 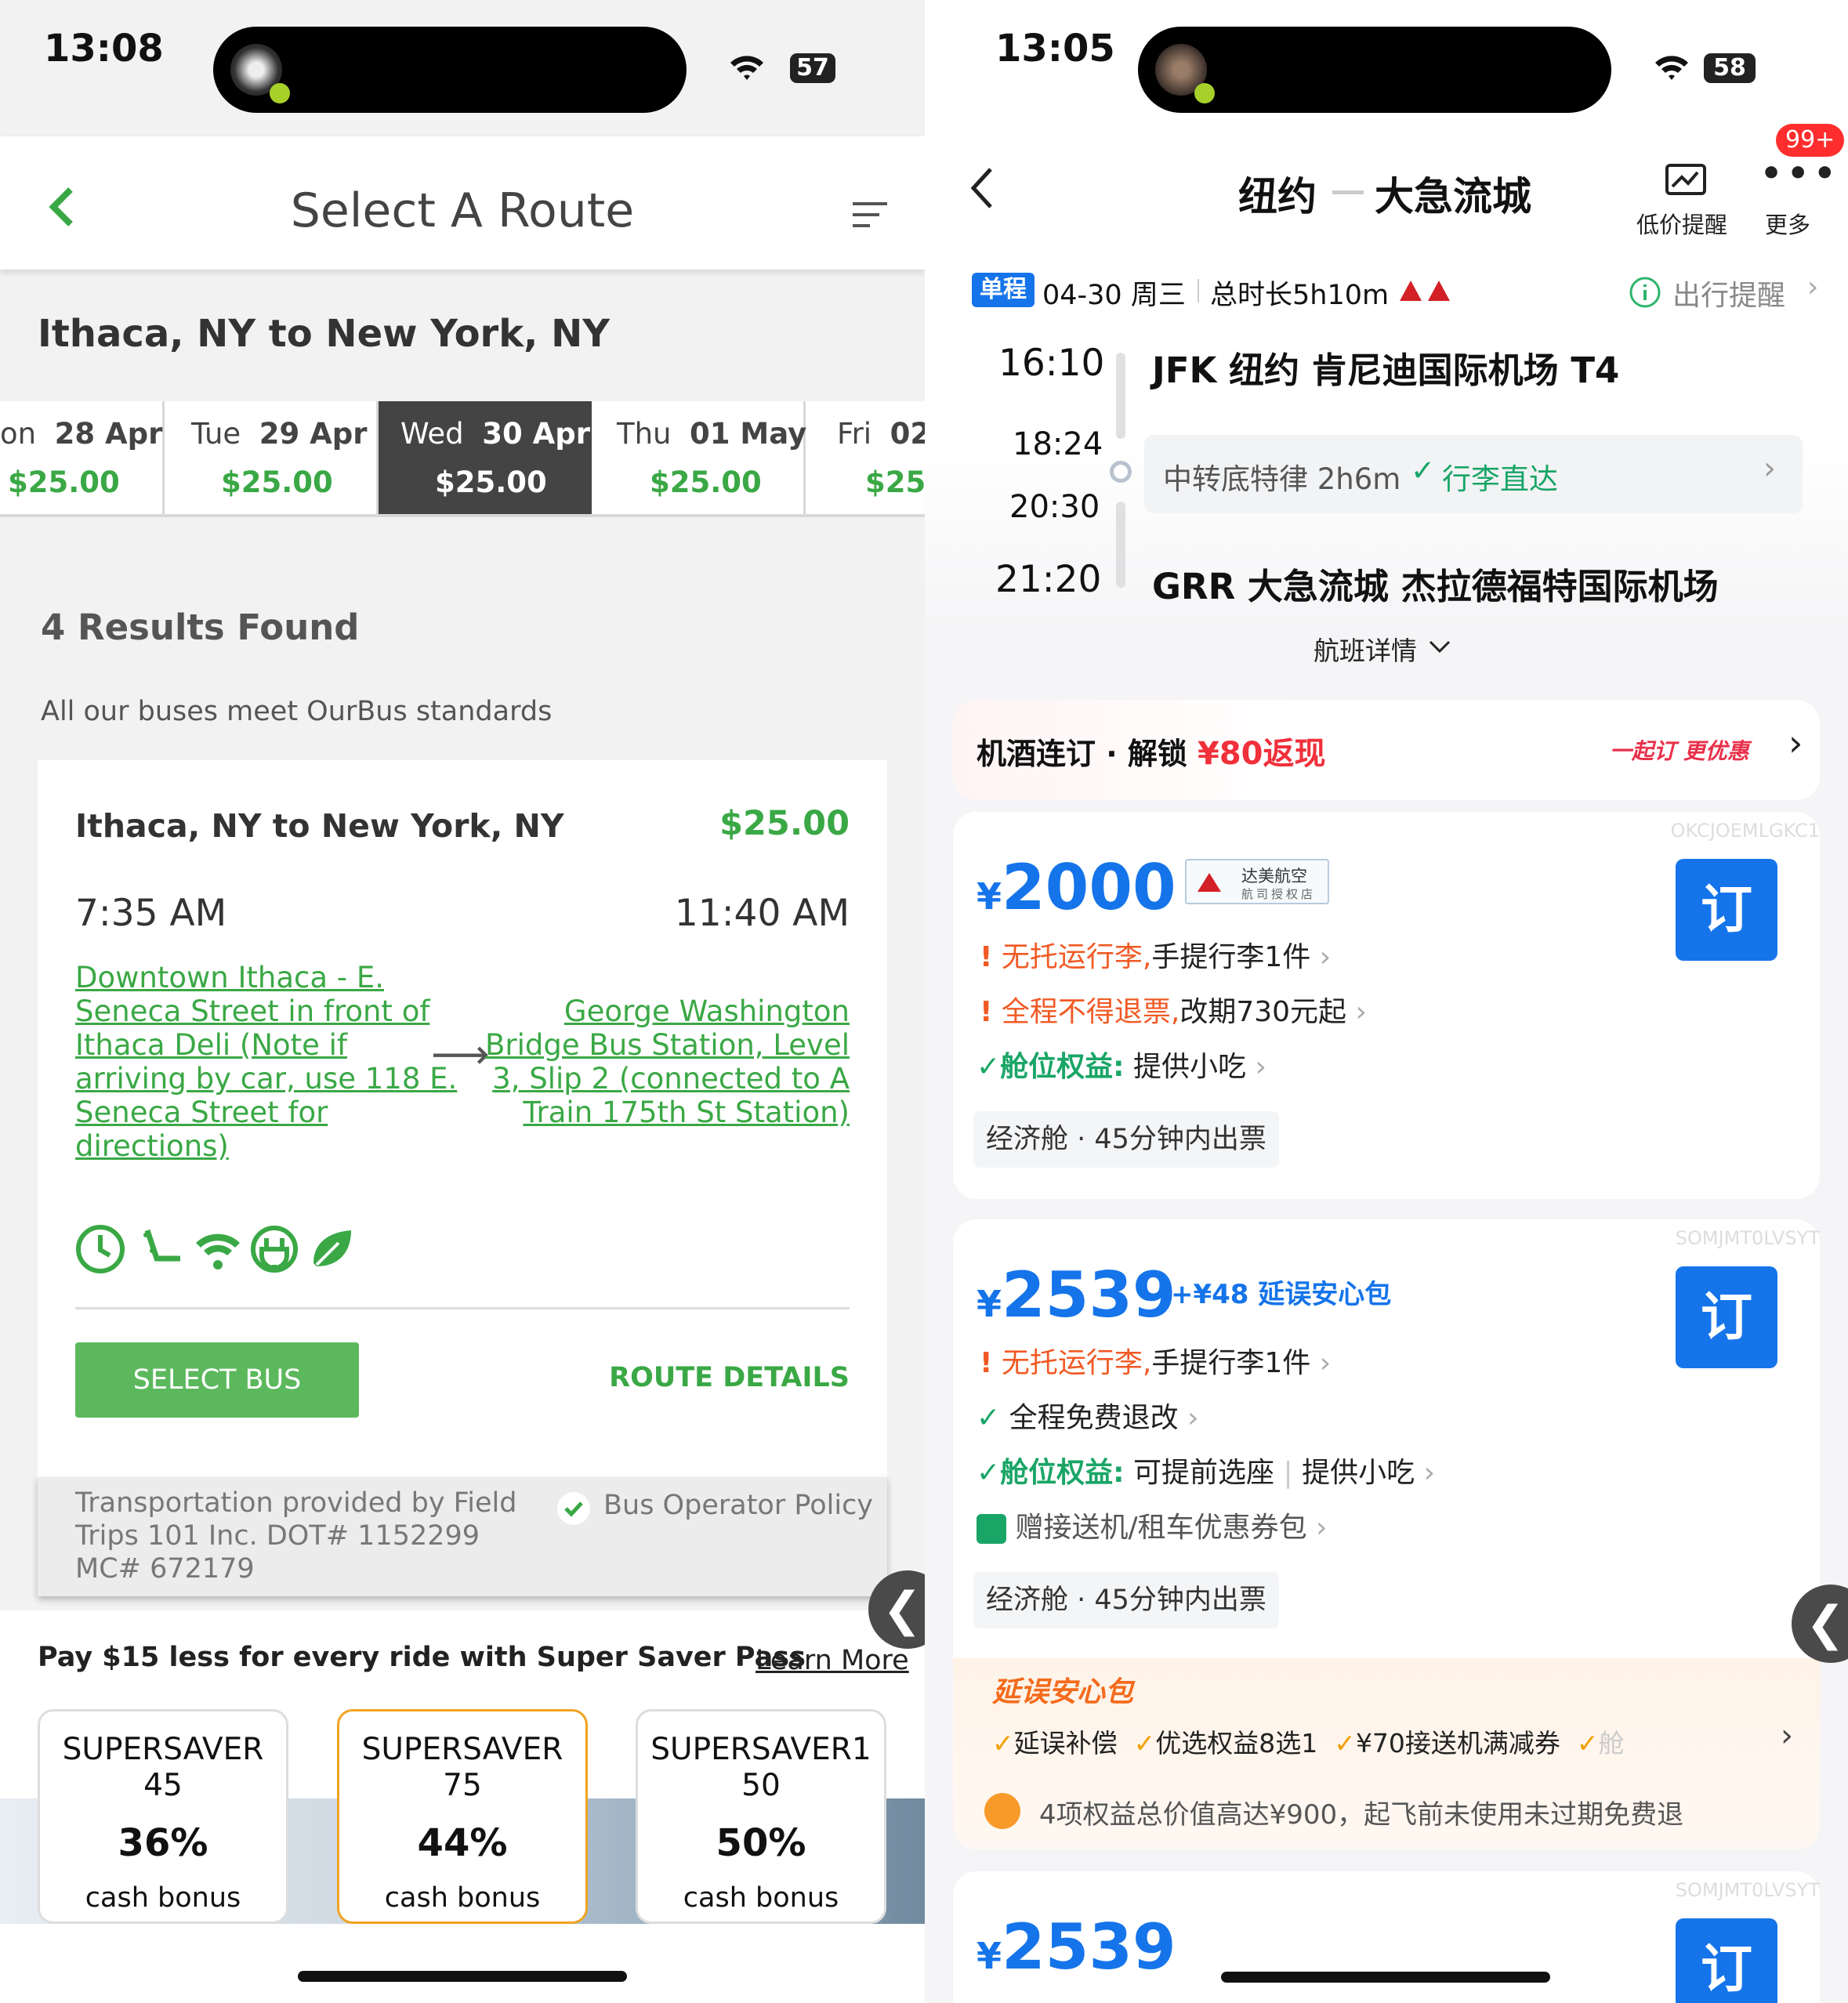 I want to click on pass-card: SUPERSAVER1 50 50% cash bonus, so click(x=761, y=1816).